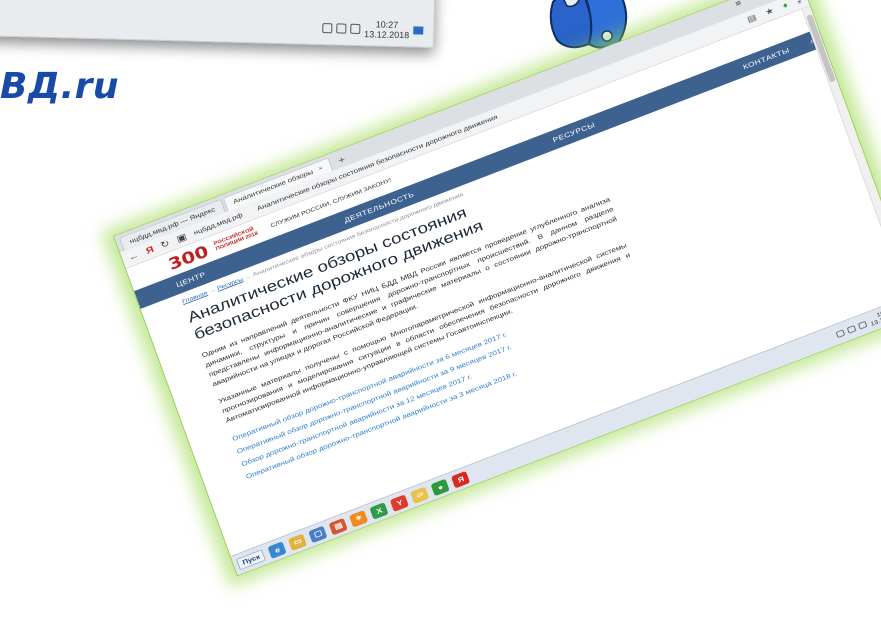 The image size is (881, 639). What do you see at coordinates (387, 35) in the screenshot?
I see `background-clock-date: 13.12.2018` at bounding box center [387, 35].